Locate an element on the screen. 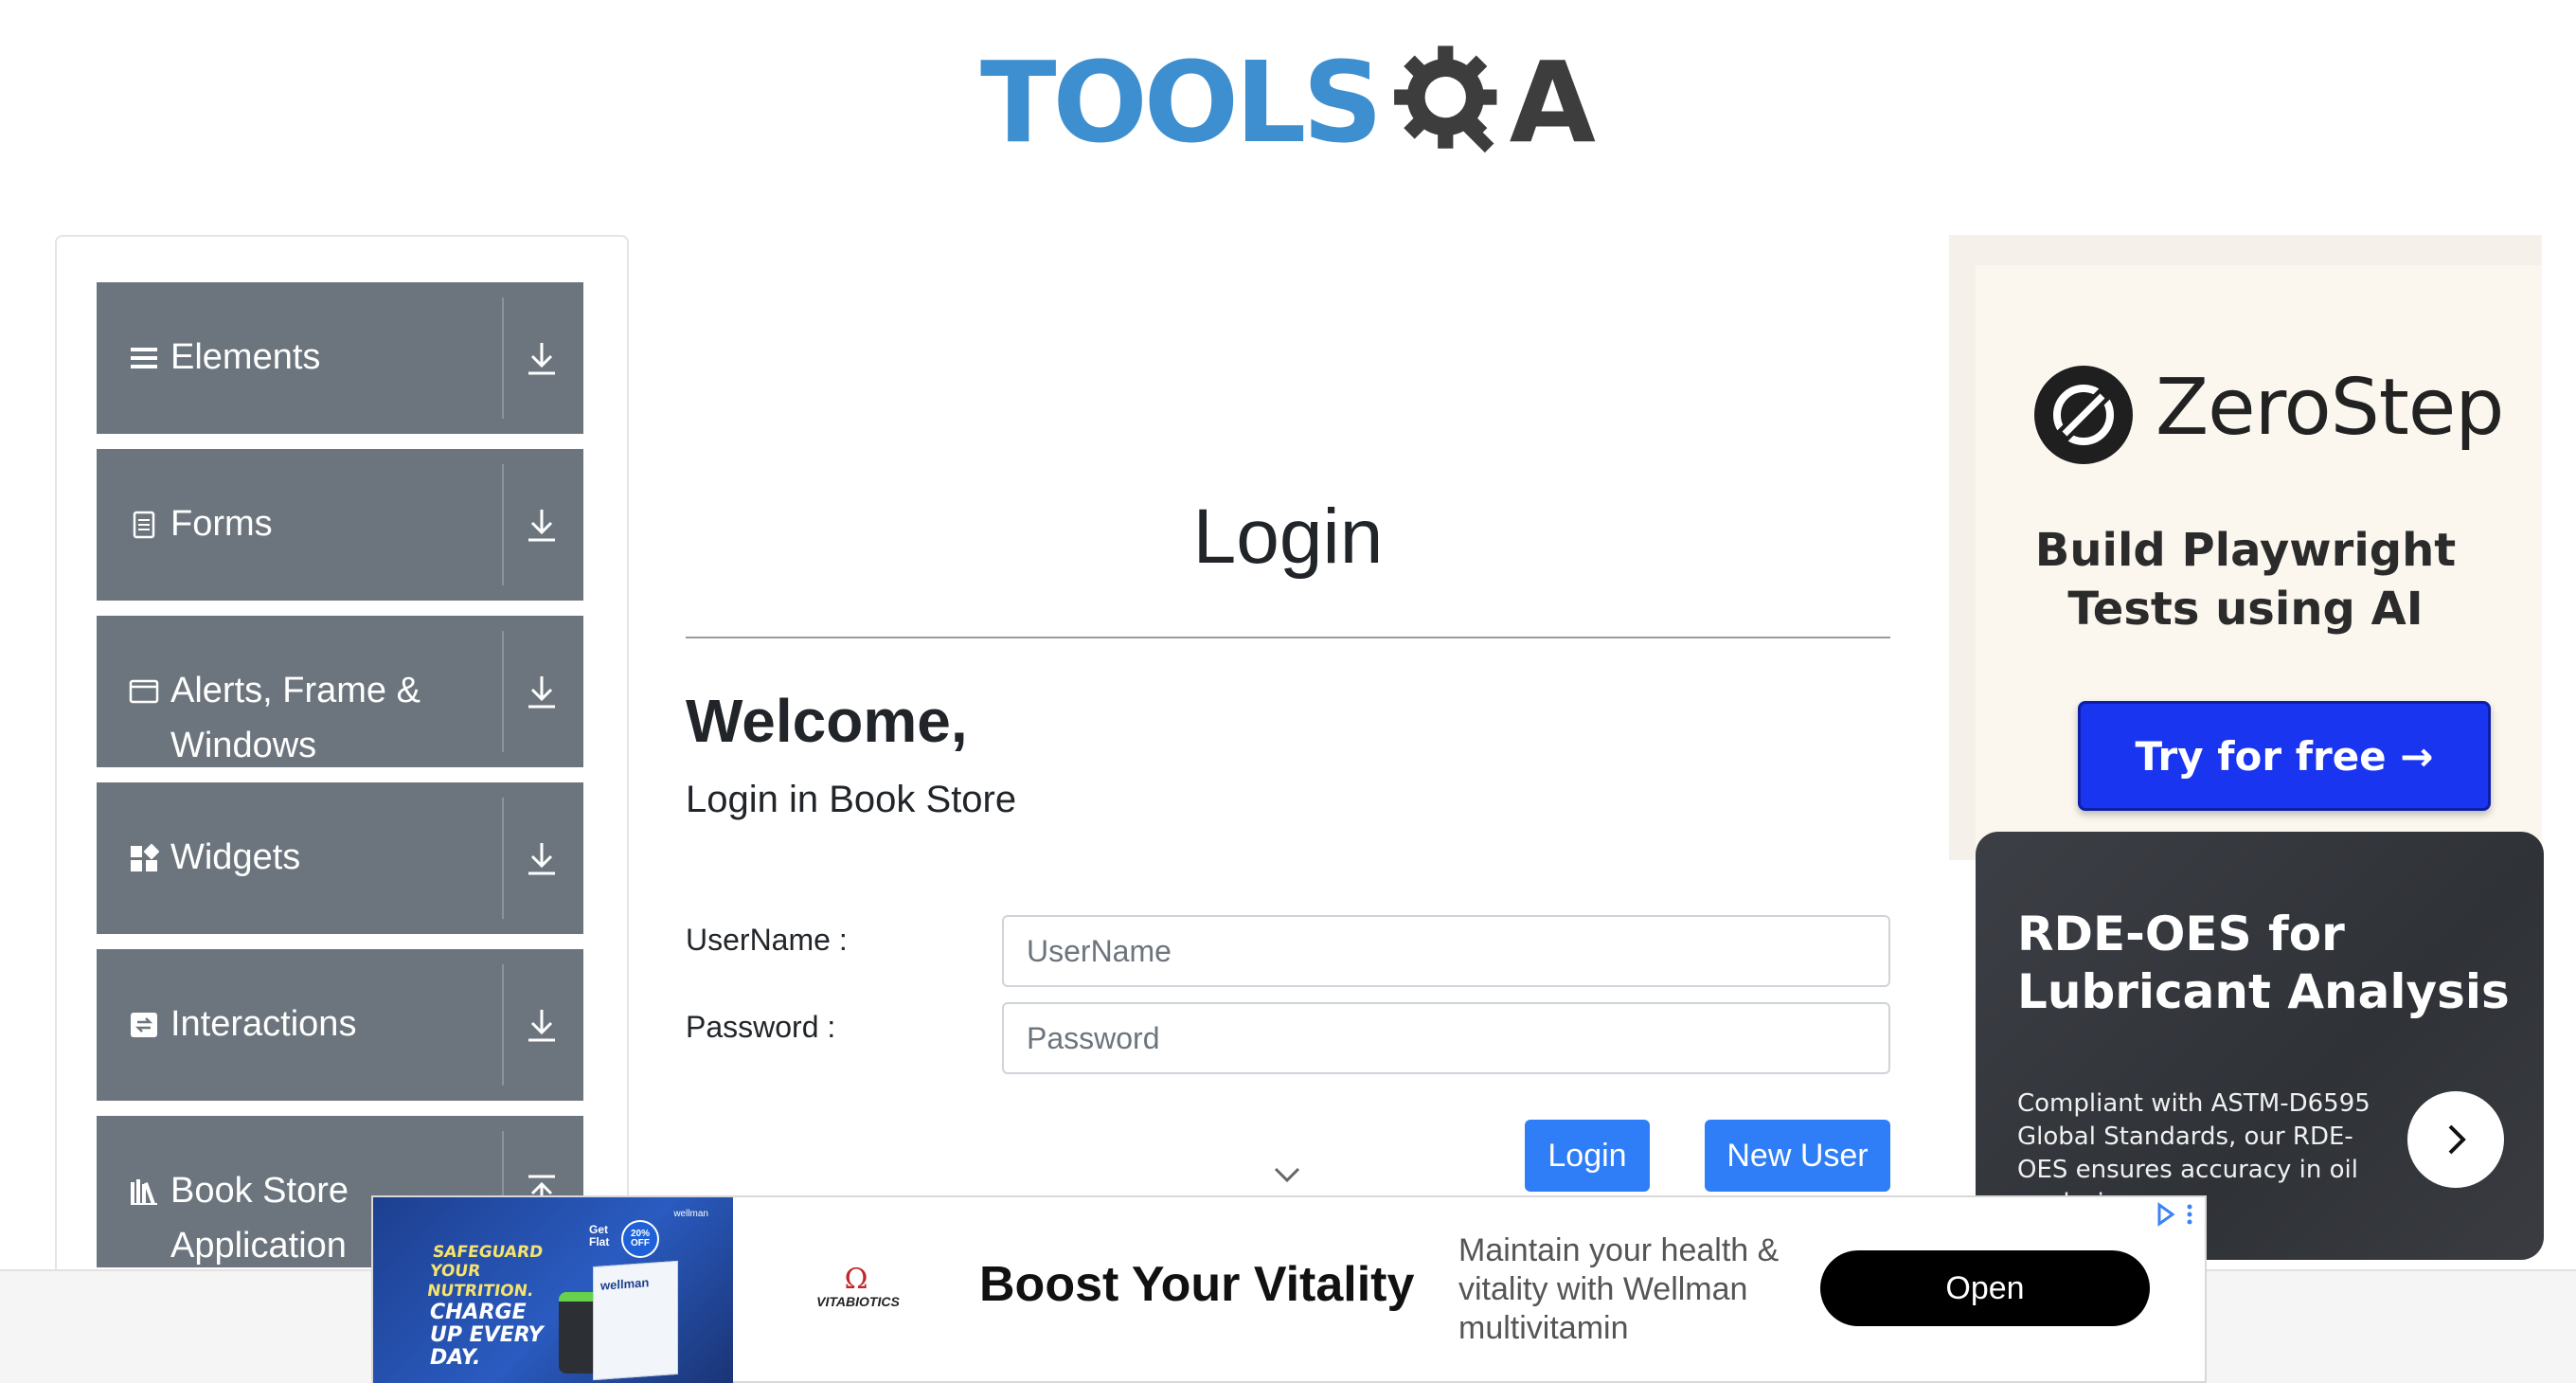 This screenshot has width=2576, height=1383. books-icon is located at coordinates (144, 1192).